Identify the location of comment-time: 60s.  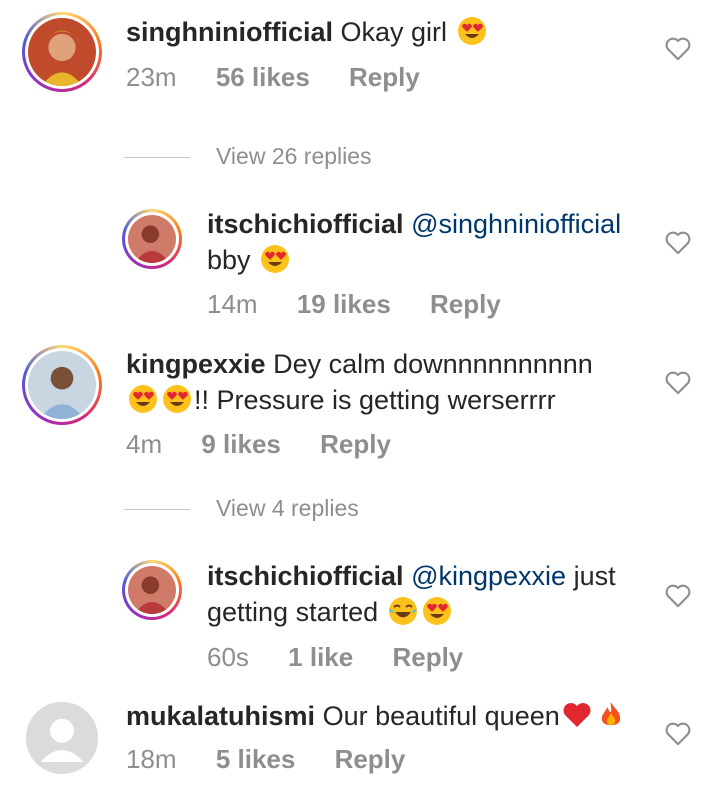
(228, 657).